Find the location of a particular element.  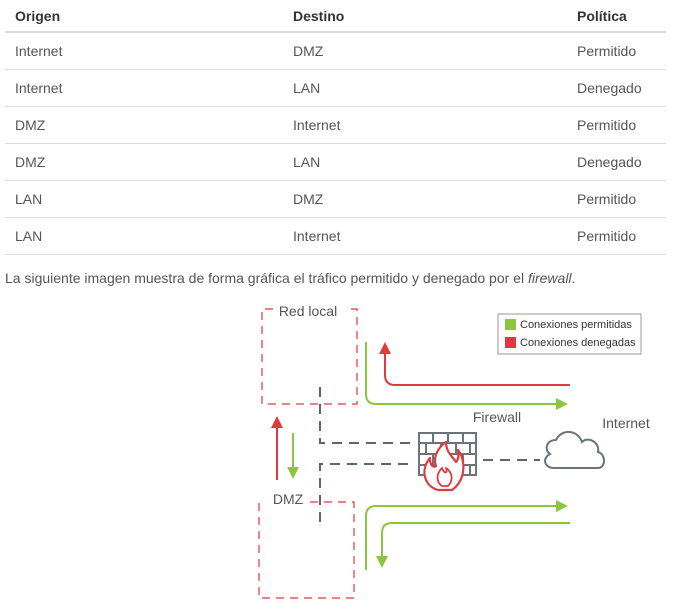

legend-allowed-swatch is located at coordinates (510, 324).